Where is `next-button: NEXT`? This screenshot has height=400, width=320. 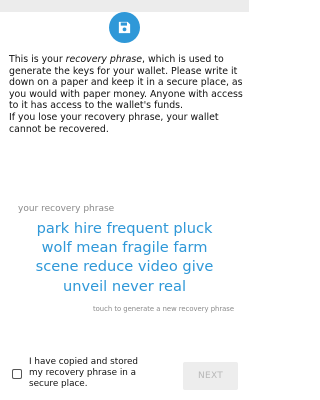
next-button: NEXT is located at coordinates (210, 376).